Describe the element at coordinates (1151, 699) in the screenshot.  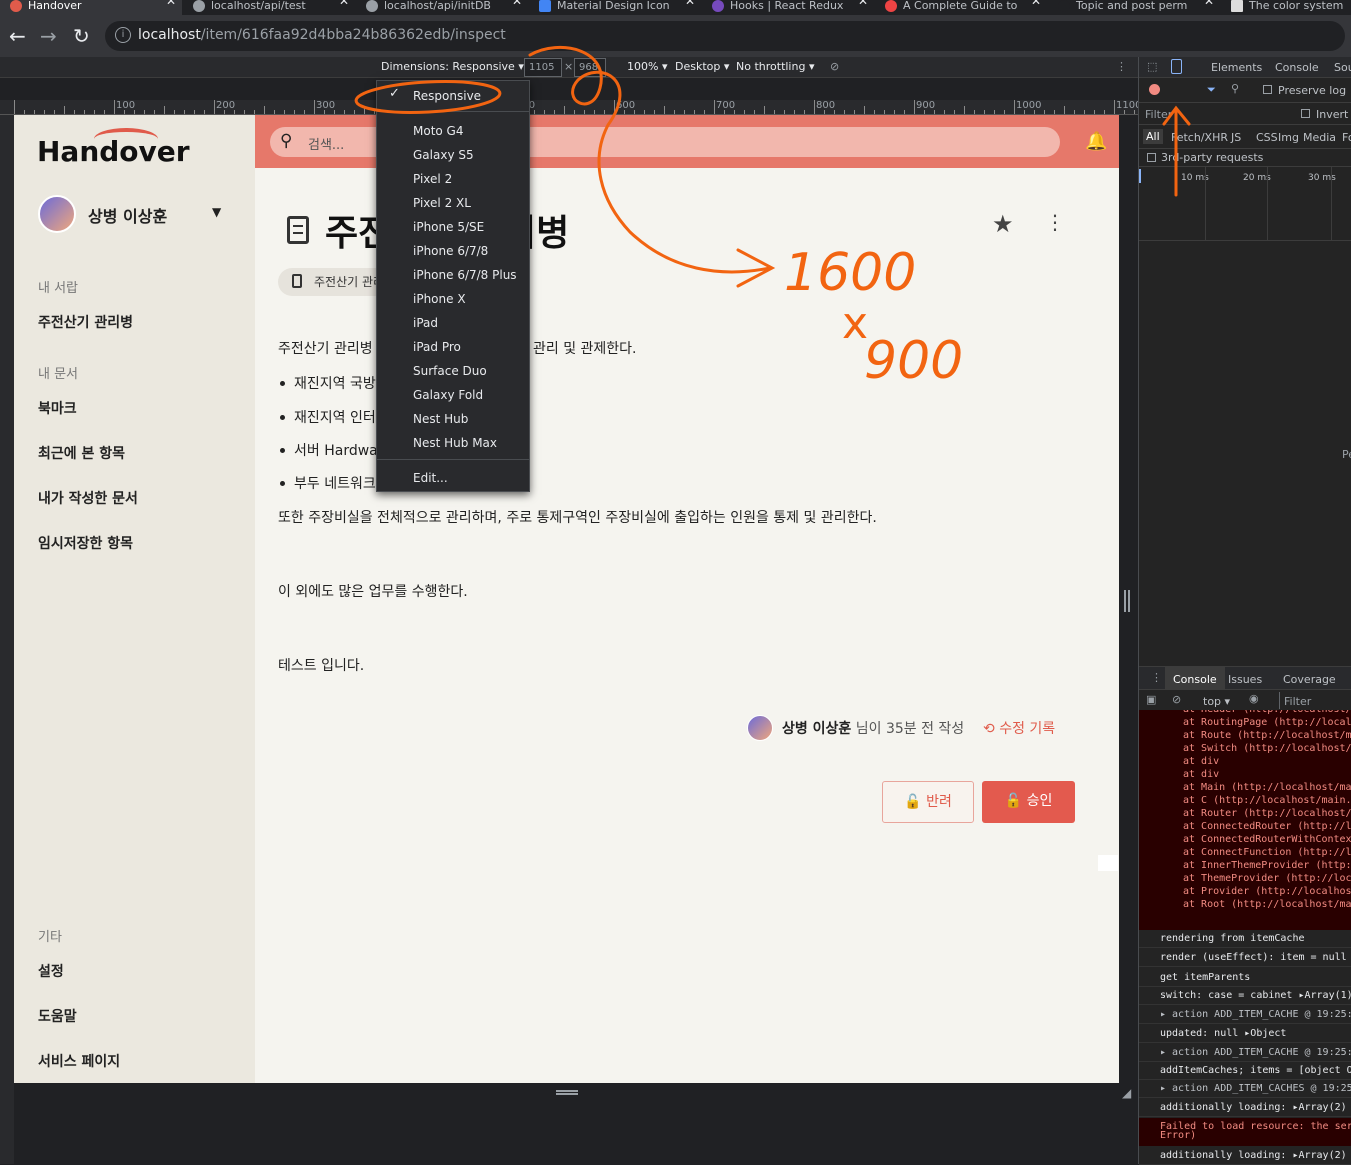
I see `sidebar-toggle-icon: ▣` at that location.